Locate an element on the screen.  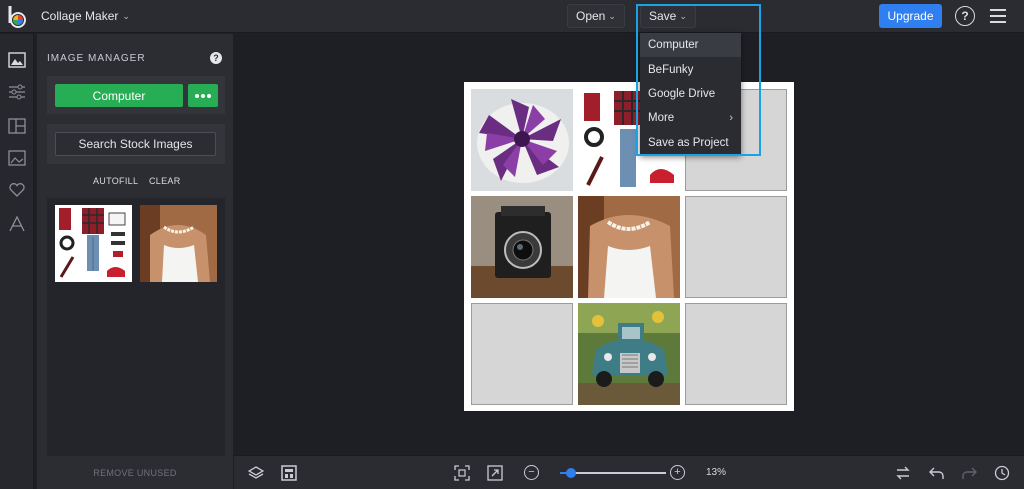
adjust-sliders-icon is located at coordinates (17, 92).